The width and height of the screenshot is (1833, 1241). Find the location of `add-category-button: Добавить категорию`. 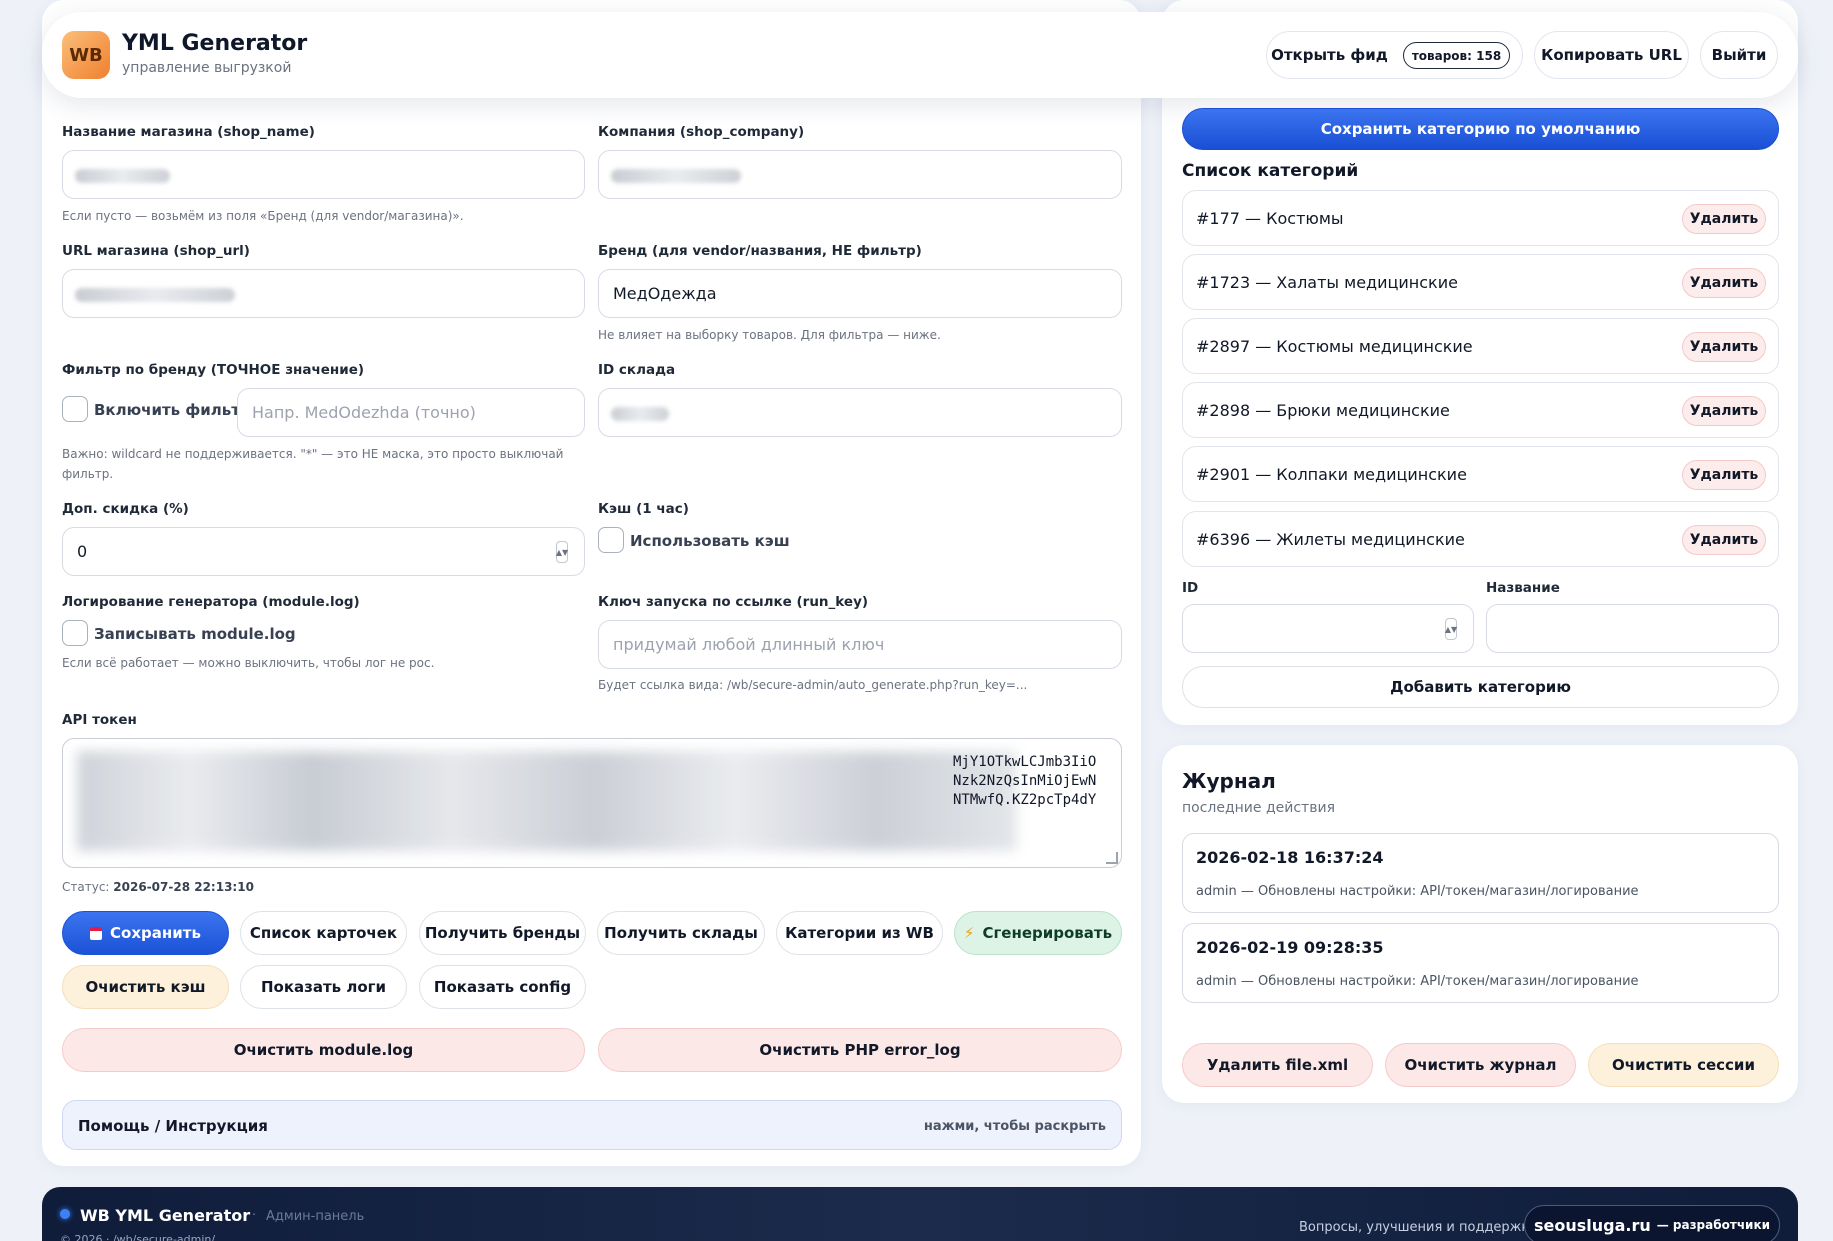

add-category-button: Добавить категорию is located at coordinates (1480, 687).